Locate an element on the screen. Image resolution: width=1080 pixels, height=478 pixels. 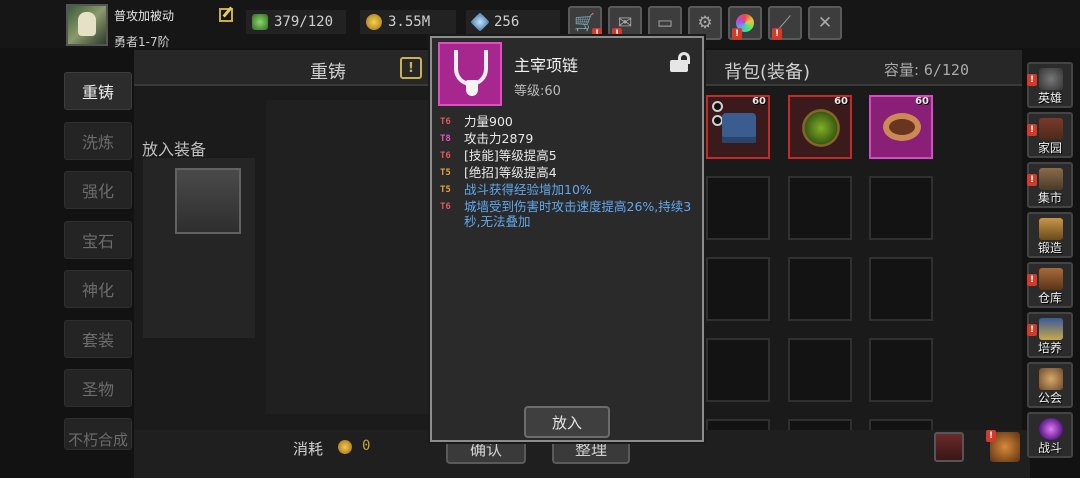
knight-helmet-icon is located at coordinates (1051, 79).